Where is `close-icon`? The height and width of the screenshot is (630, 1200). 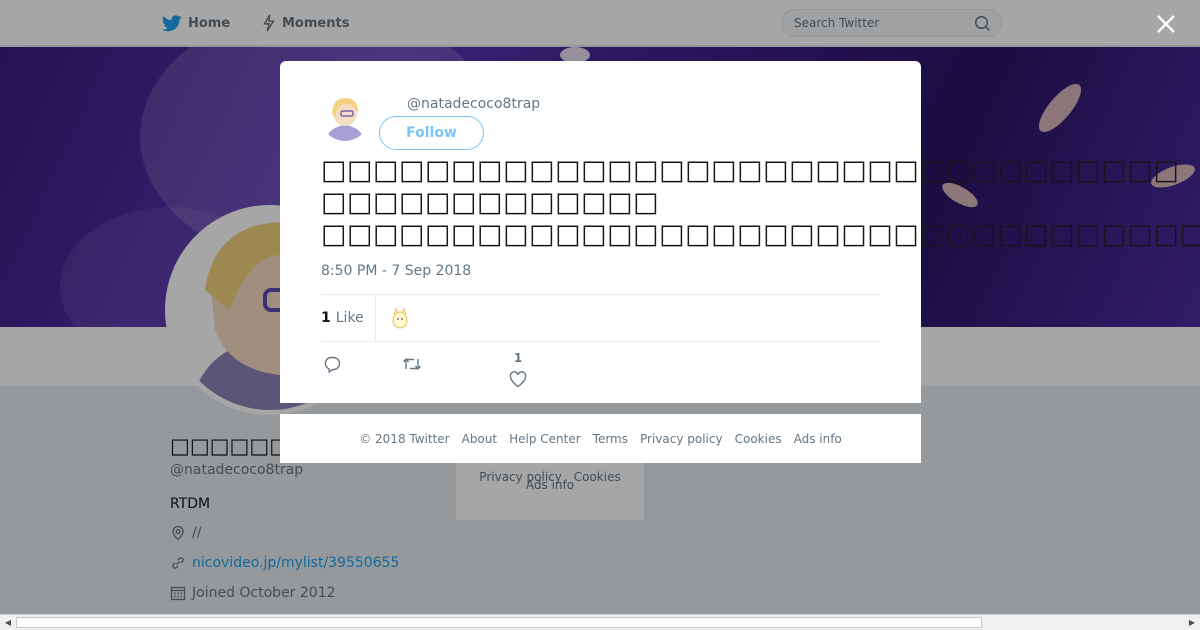 close-icon is located at coordinates (1166, 24).